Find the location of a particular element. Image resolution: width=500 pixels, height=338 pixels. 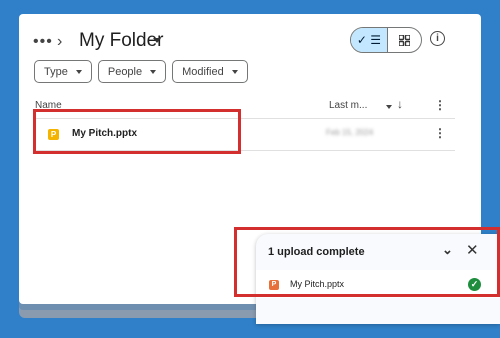

filter-type-chip: Type is located at coordinates (63, 71).